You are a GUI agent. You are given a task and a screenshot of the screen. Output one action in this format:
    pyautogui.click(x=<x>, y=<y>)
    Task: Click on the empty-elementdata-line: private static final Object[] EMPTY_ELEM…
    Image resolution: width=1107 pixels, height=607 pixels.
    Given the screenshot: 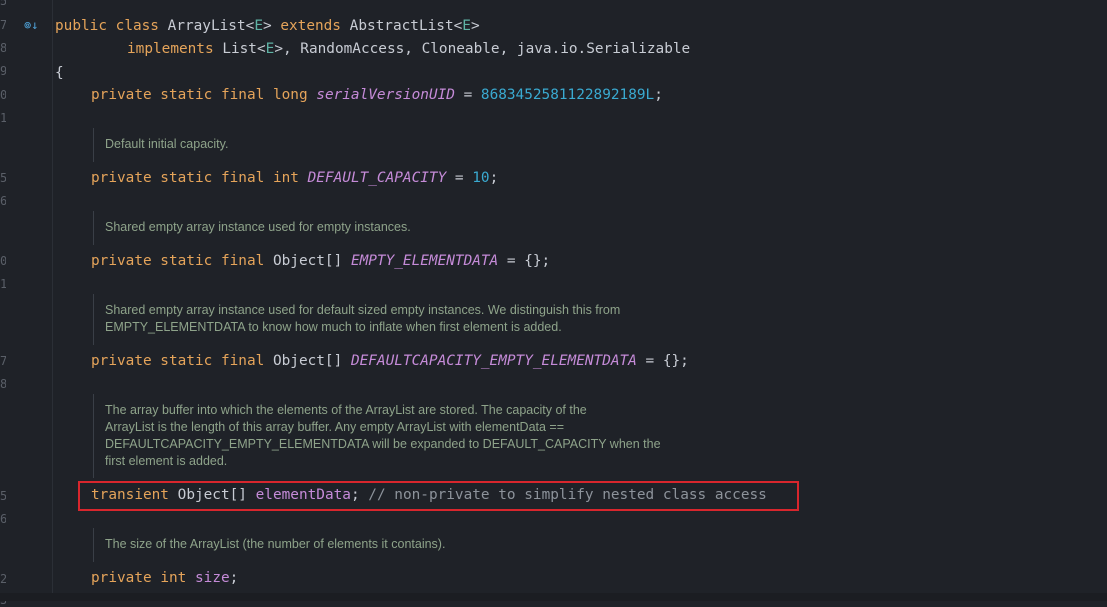 What is the action you would take?
    pyautogui.click(x=320, y=261)
    